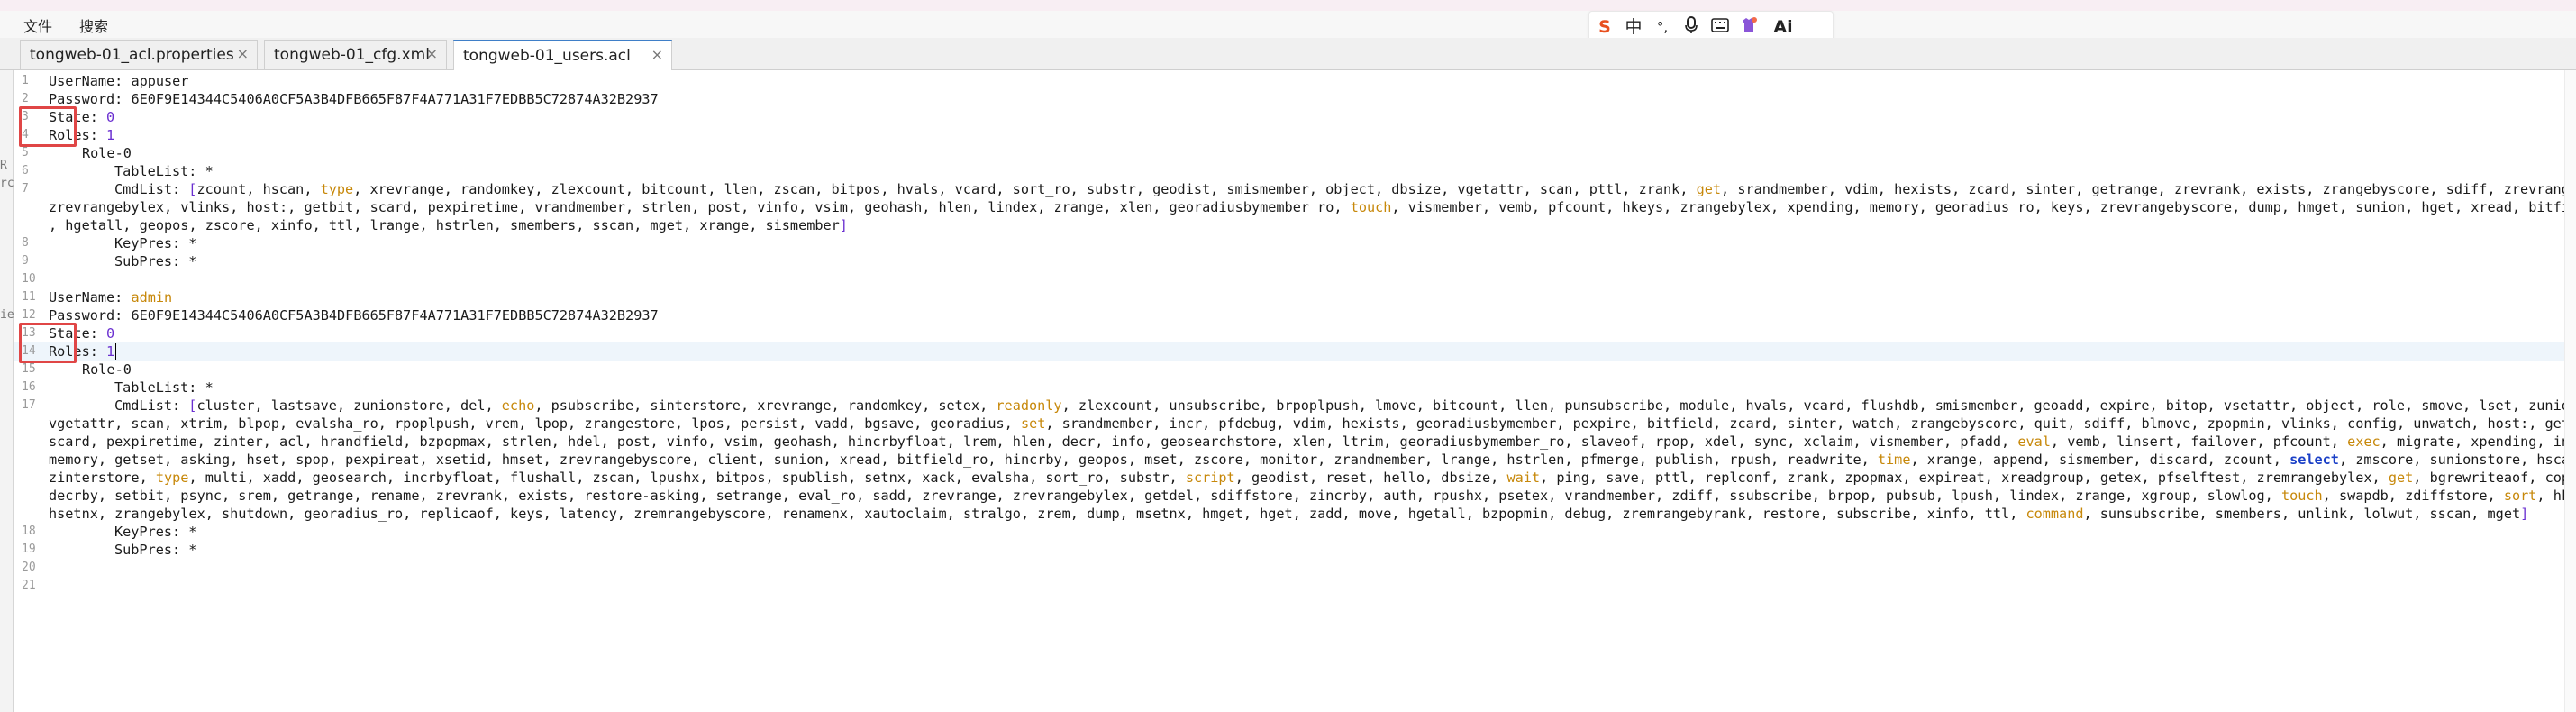 The image size is (2576, 712). What do you see at coordinates (2570, 391) in the screenshot?
I see `vertical-scrollbar` at bounding box center [2570, 391].